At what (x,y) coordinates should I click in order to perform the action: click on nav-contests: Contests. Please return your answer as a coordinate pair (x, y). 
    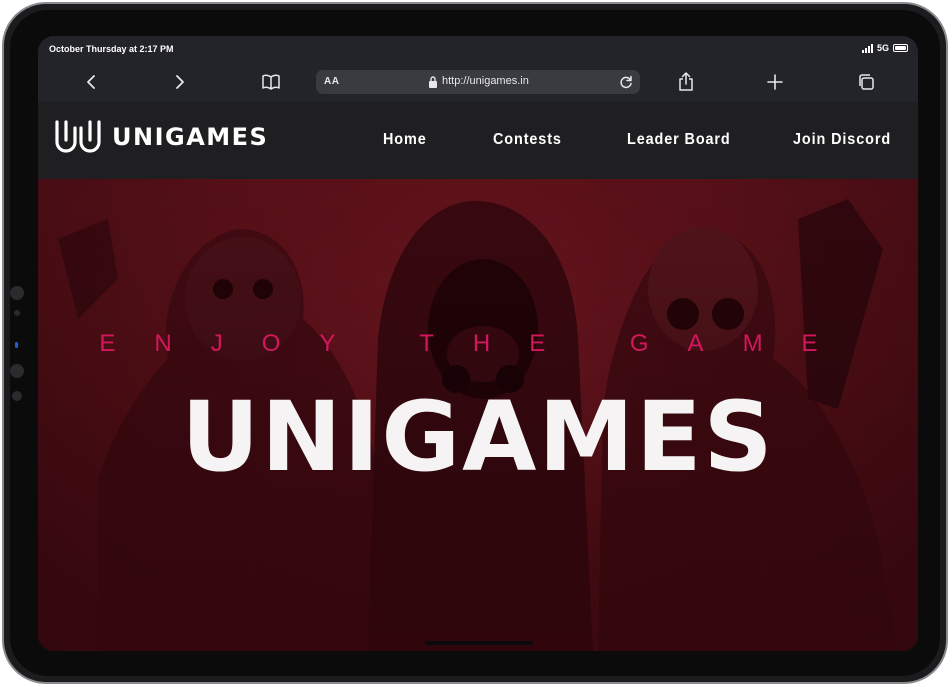
    Looking at the image, I should click on (527, 140).